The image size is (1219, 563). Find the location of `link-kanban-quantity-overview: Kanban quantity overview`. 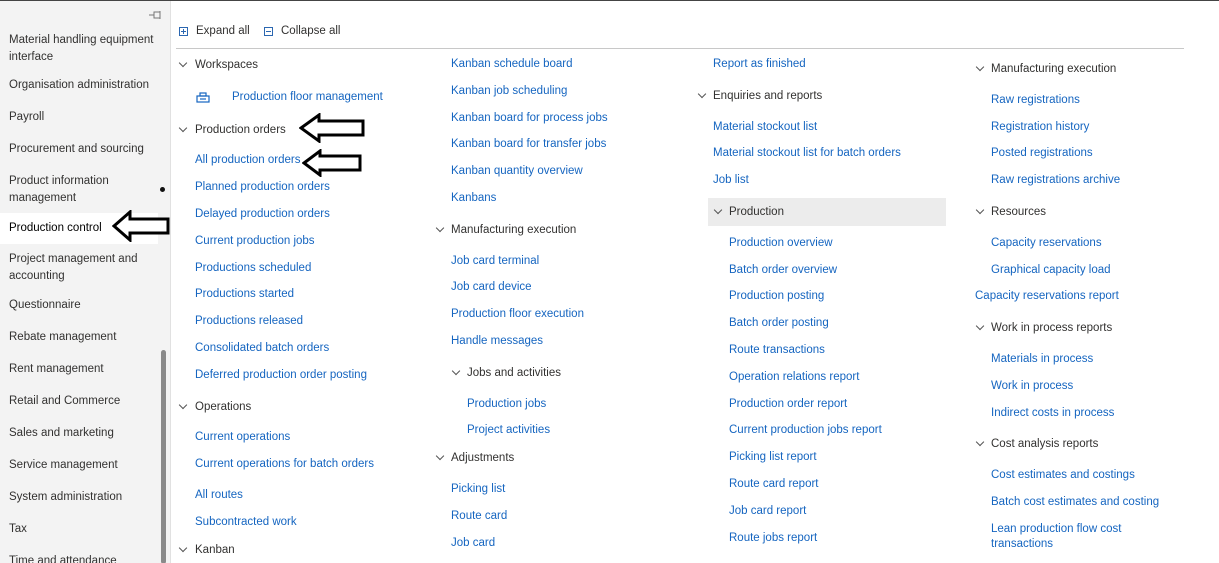

link-kanban-quantity-overview: Kanban quantity overview is located at coordinates (517, 171).